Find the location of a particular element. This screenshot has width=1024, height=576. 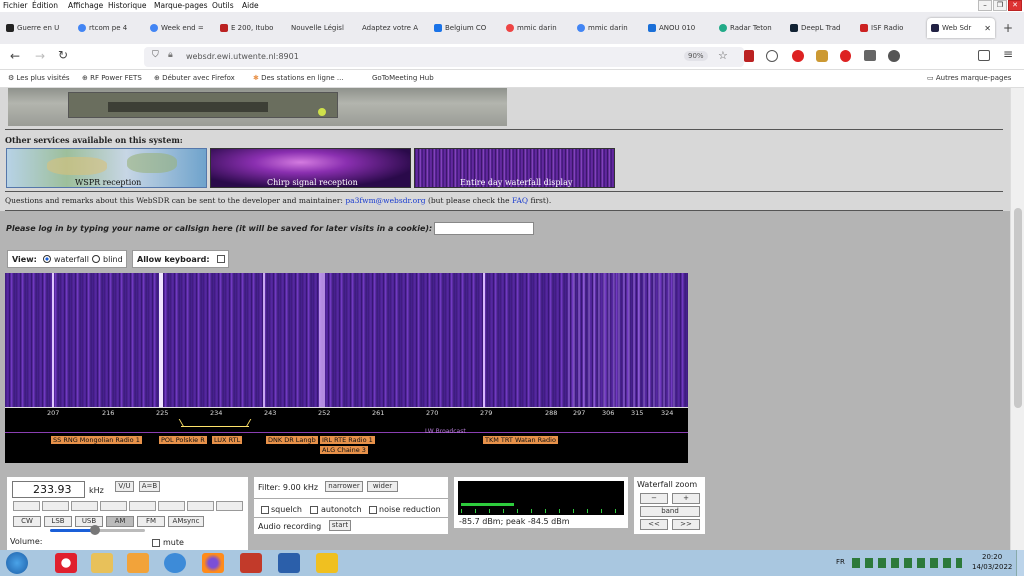

bookmark-debuter-firefox: ⊕ Débuter avec Firefox is located at coordinates (194, 78).